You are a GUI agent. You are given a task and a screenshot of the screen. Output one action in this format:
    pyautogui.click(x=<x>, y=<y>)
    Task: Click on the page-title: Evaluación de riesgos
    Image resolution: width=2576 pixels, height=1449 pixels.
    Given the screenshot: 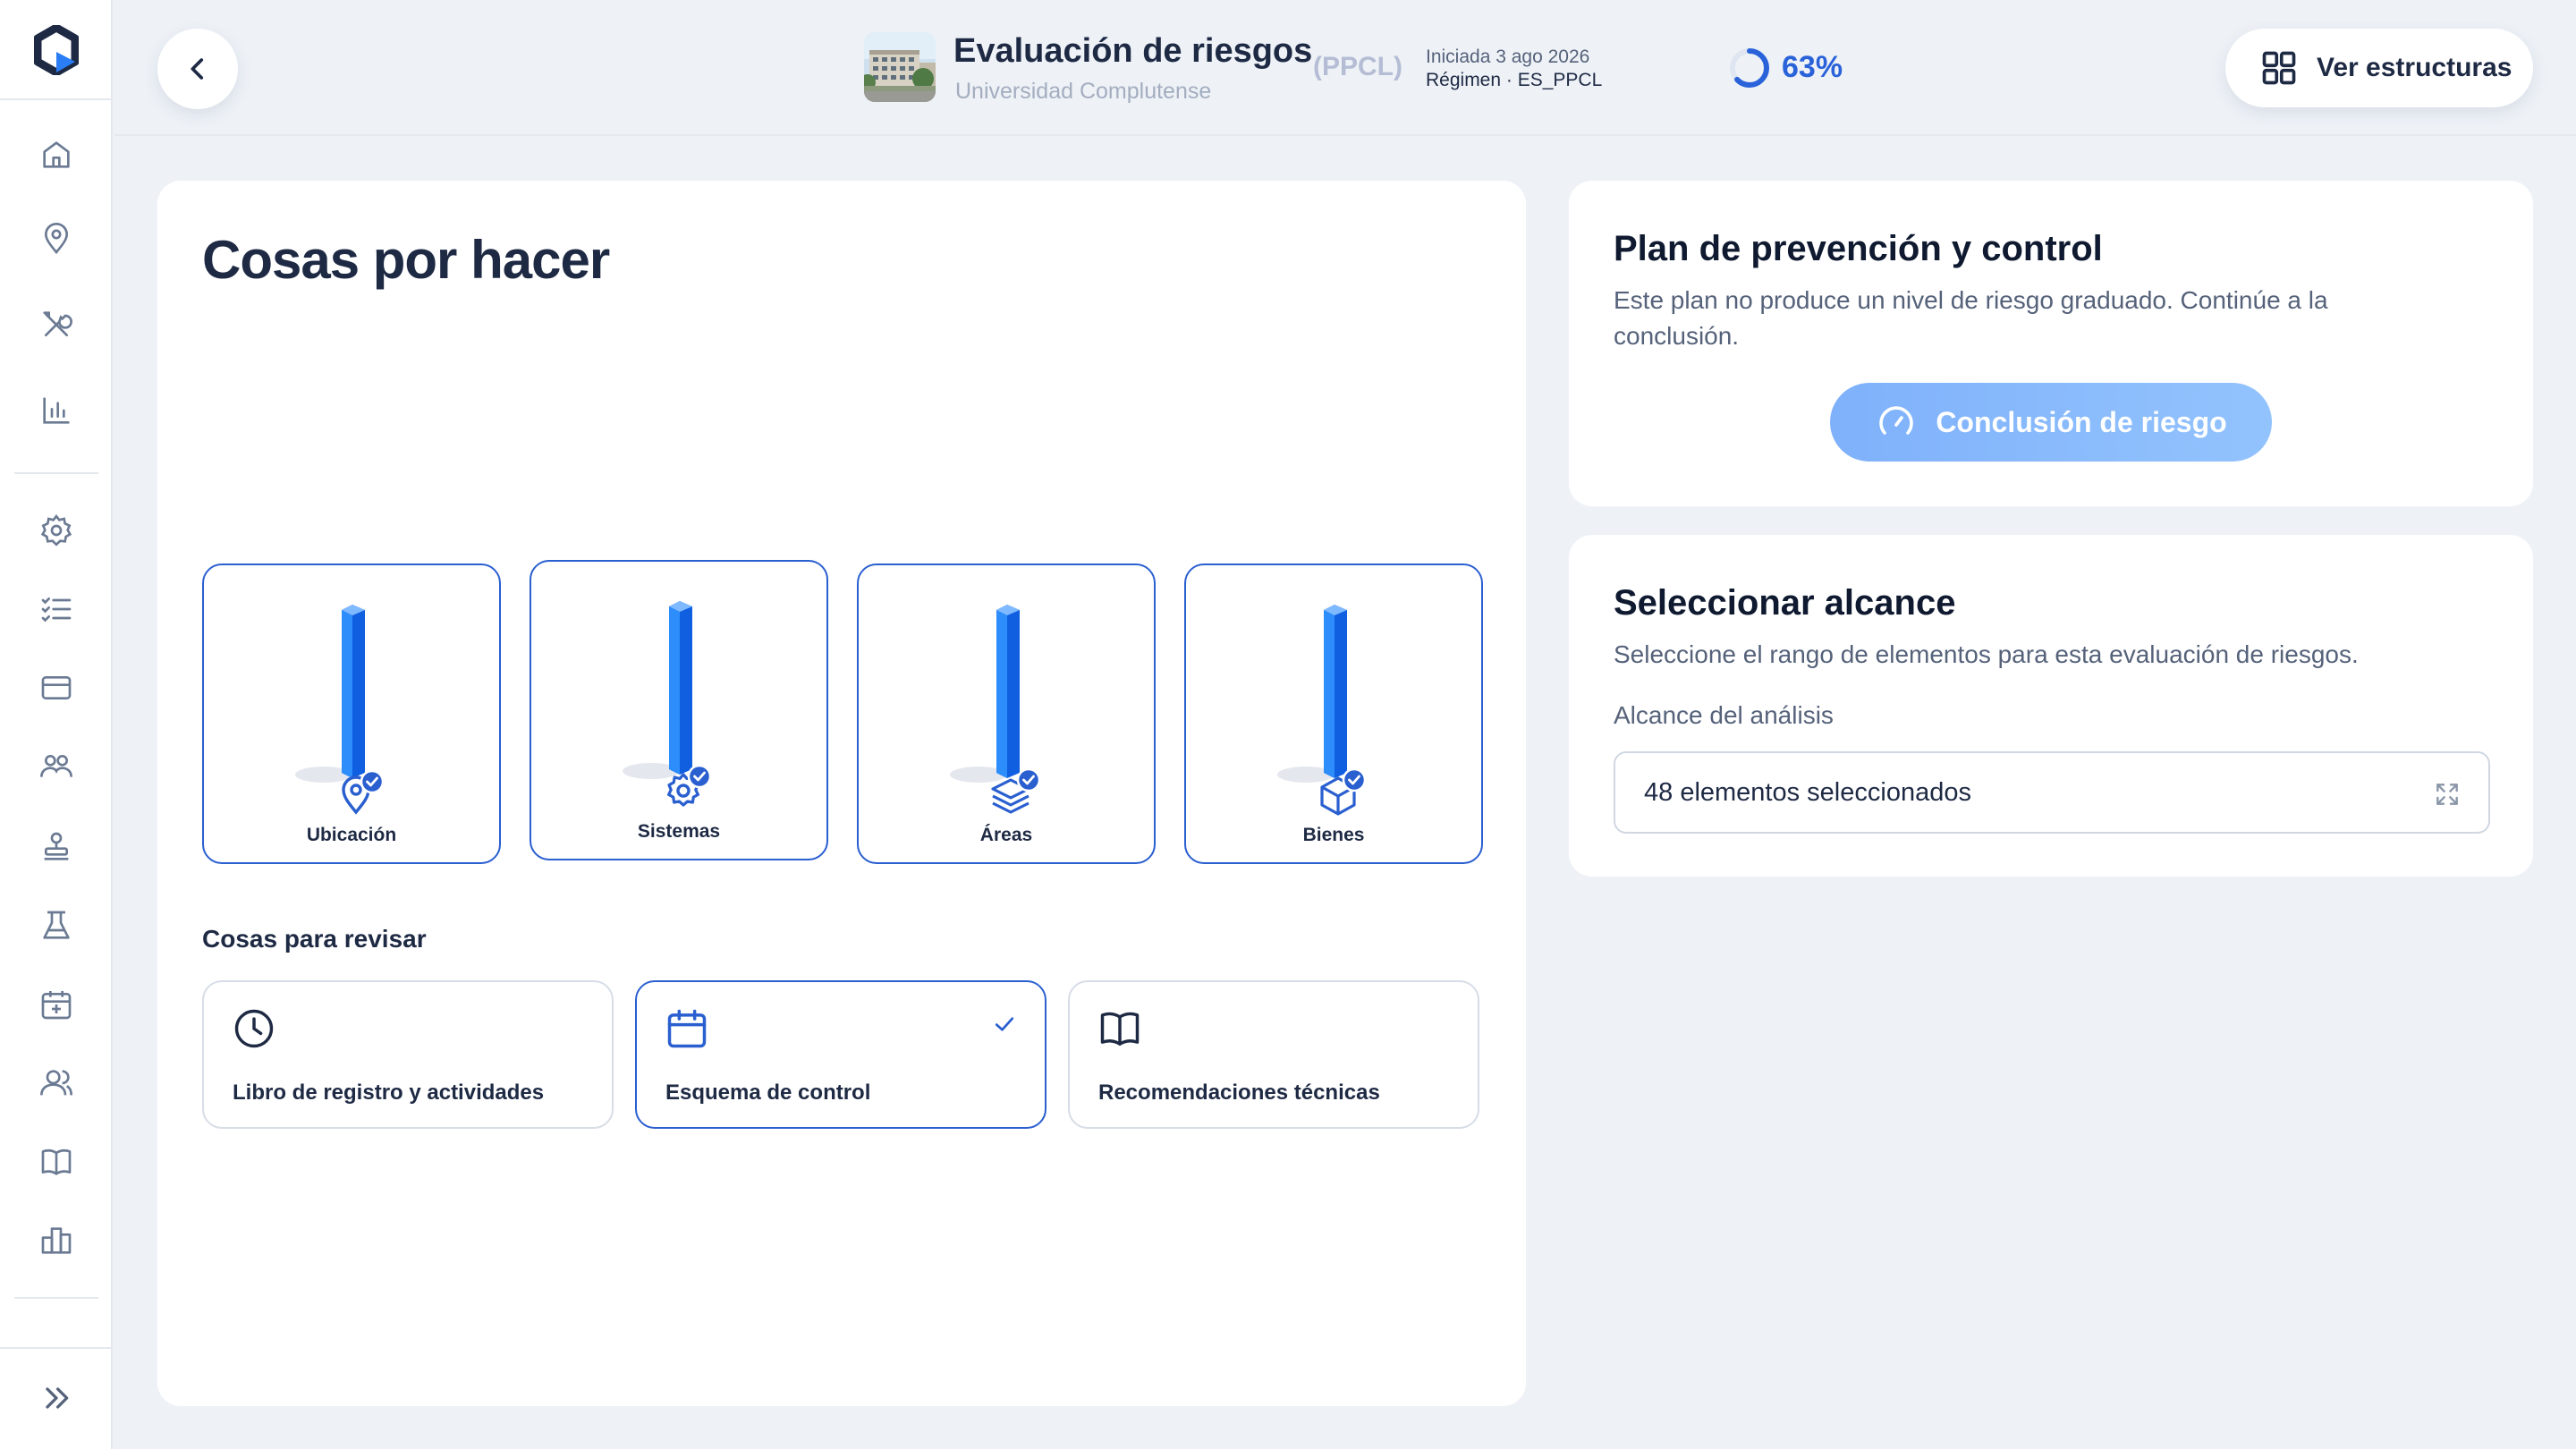 What is the action you would take?
    pyautogui.click(x=1133, y=51)
    